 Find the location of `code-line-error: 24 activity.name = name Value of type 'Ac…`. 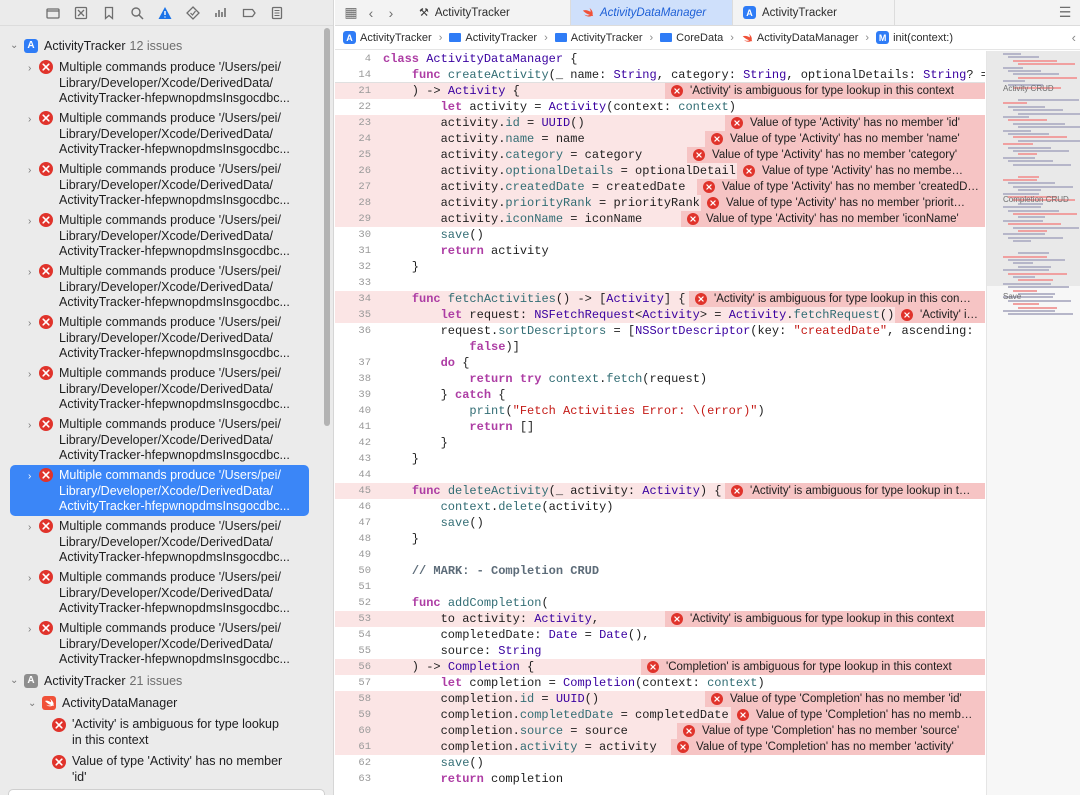

code-line-error: 24 activity.name = name Value of type 'Ac… is located at coordinates (660, 139).